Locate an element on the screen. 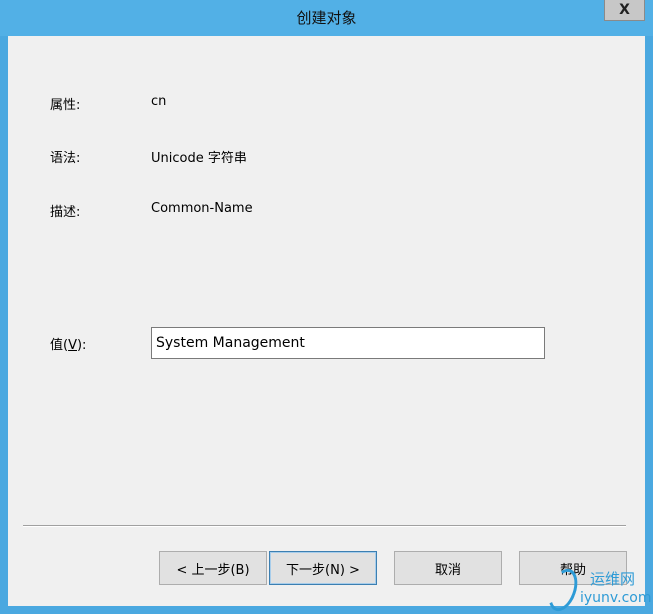 The width and height of the screenshot is (653, 615). value-label-prefix: 值( is located at coordinates (59, 345).